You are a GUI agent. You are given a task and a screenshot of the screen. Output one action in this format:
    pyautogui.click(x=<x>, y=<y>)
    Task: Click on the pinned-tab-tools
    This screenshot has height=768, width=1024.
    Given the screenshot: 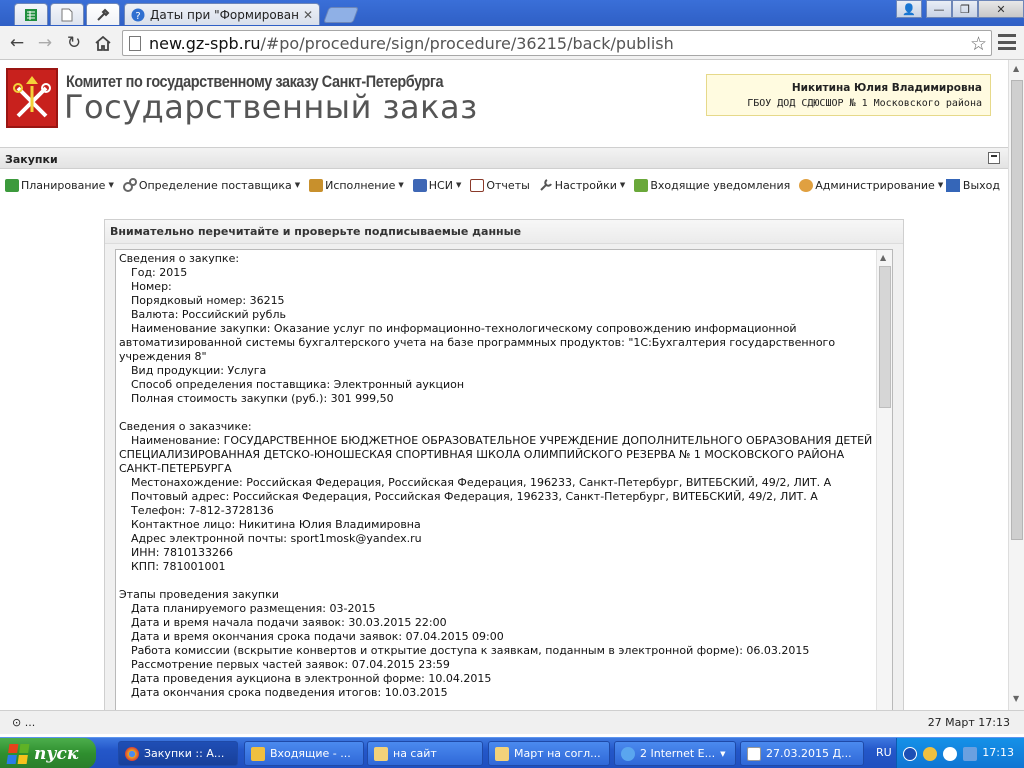 What is the action you would take?
    pyautogui.click(x=103, y=14)
    